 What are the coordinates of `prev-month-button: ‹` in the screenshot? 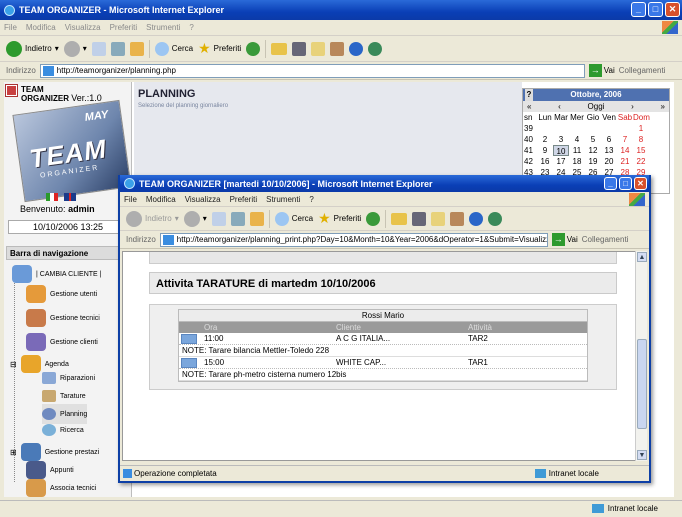 It's located at (559, 106).